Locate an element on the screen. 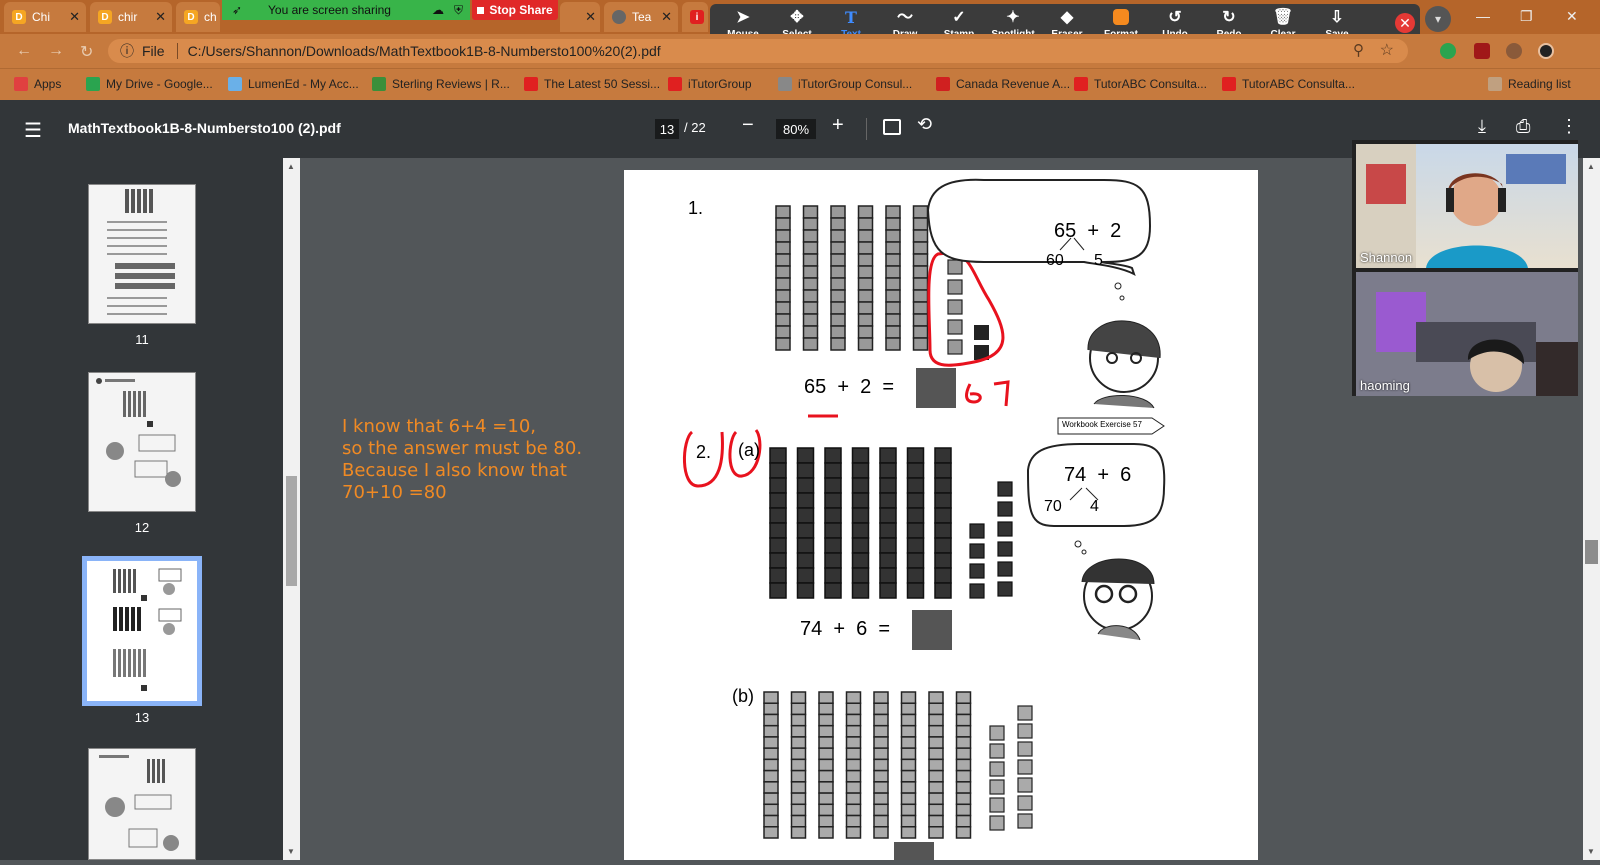 The height and width of the screenshot is (865, 1600). stop-share-button: Stop Share is located at coordinates (515, 10).